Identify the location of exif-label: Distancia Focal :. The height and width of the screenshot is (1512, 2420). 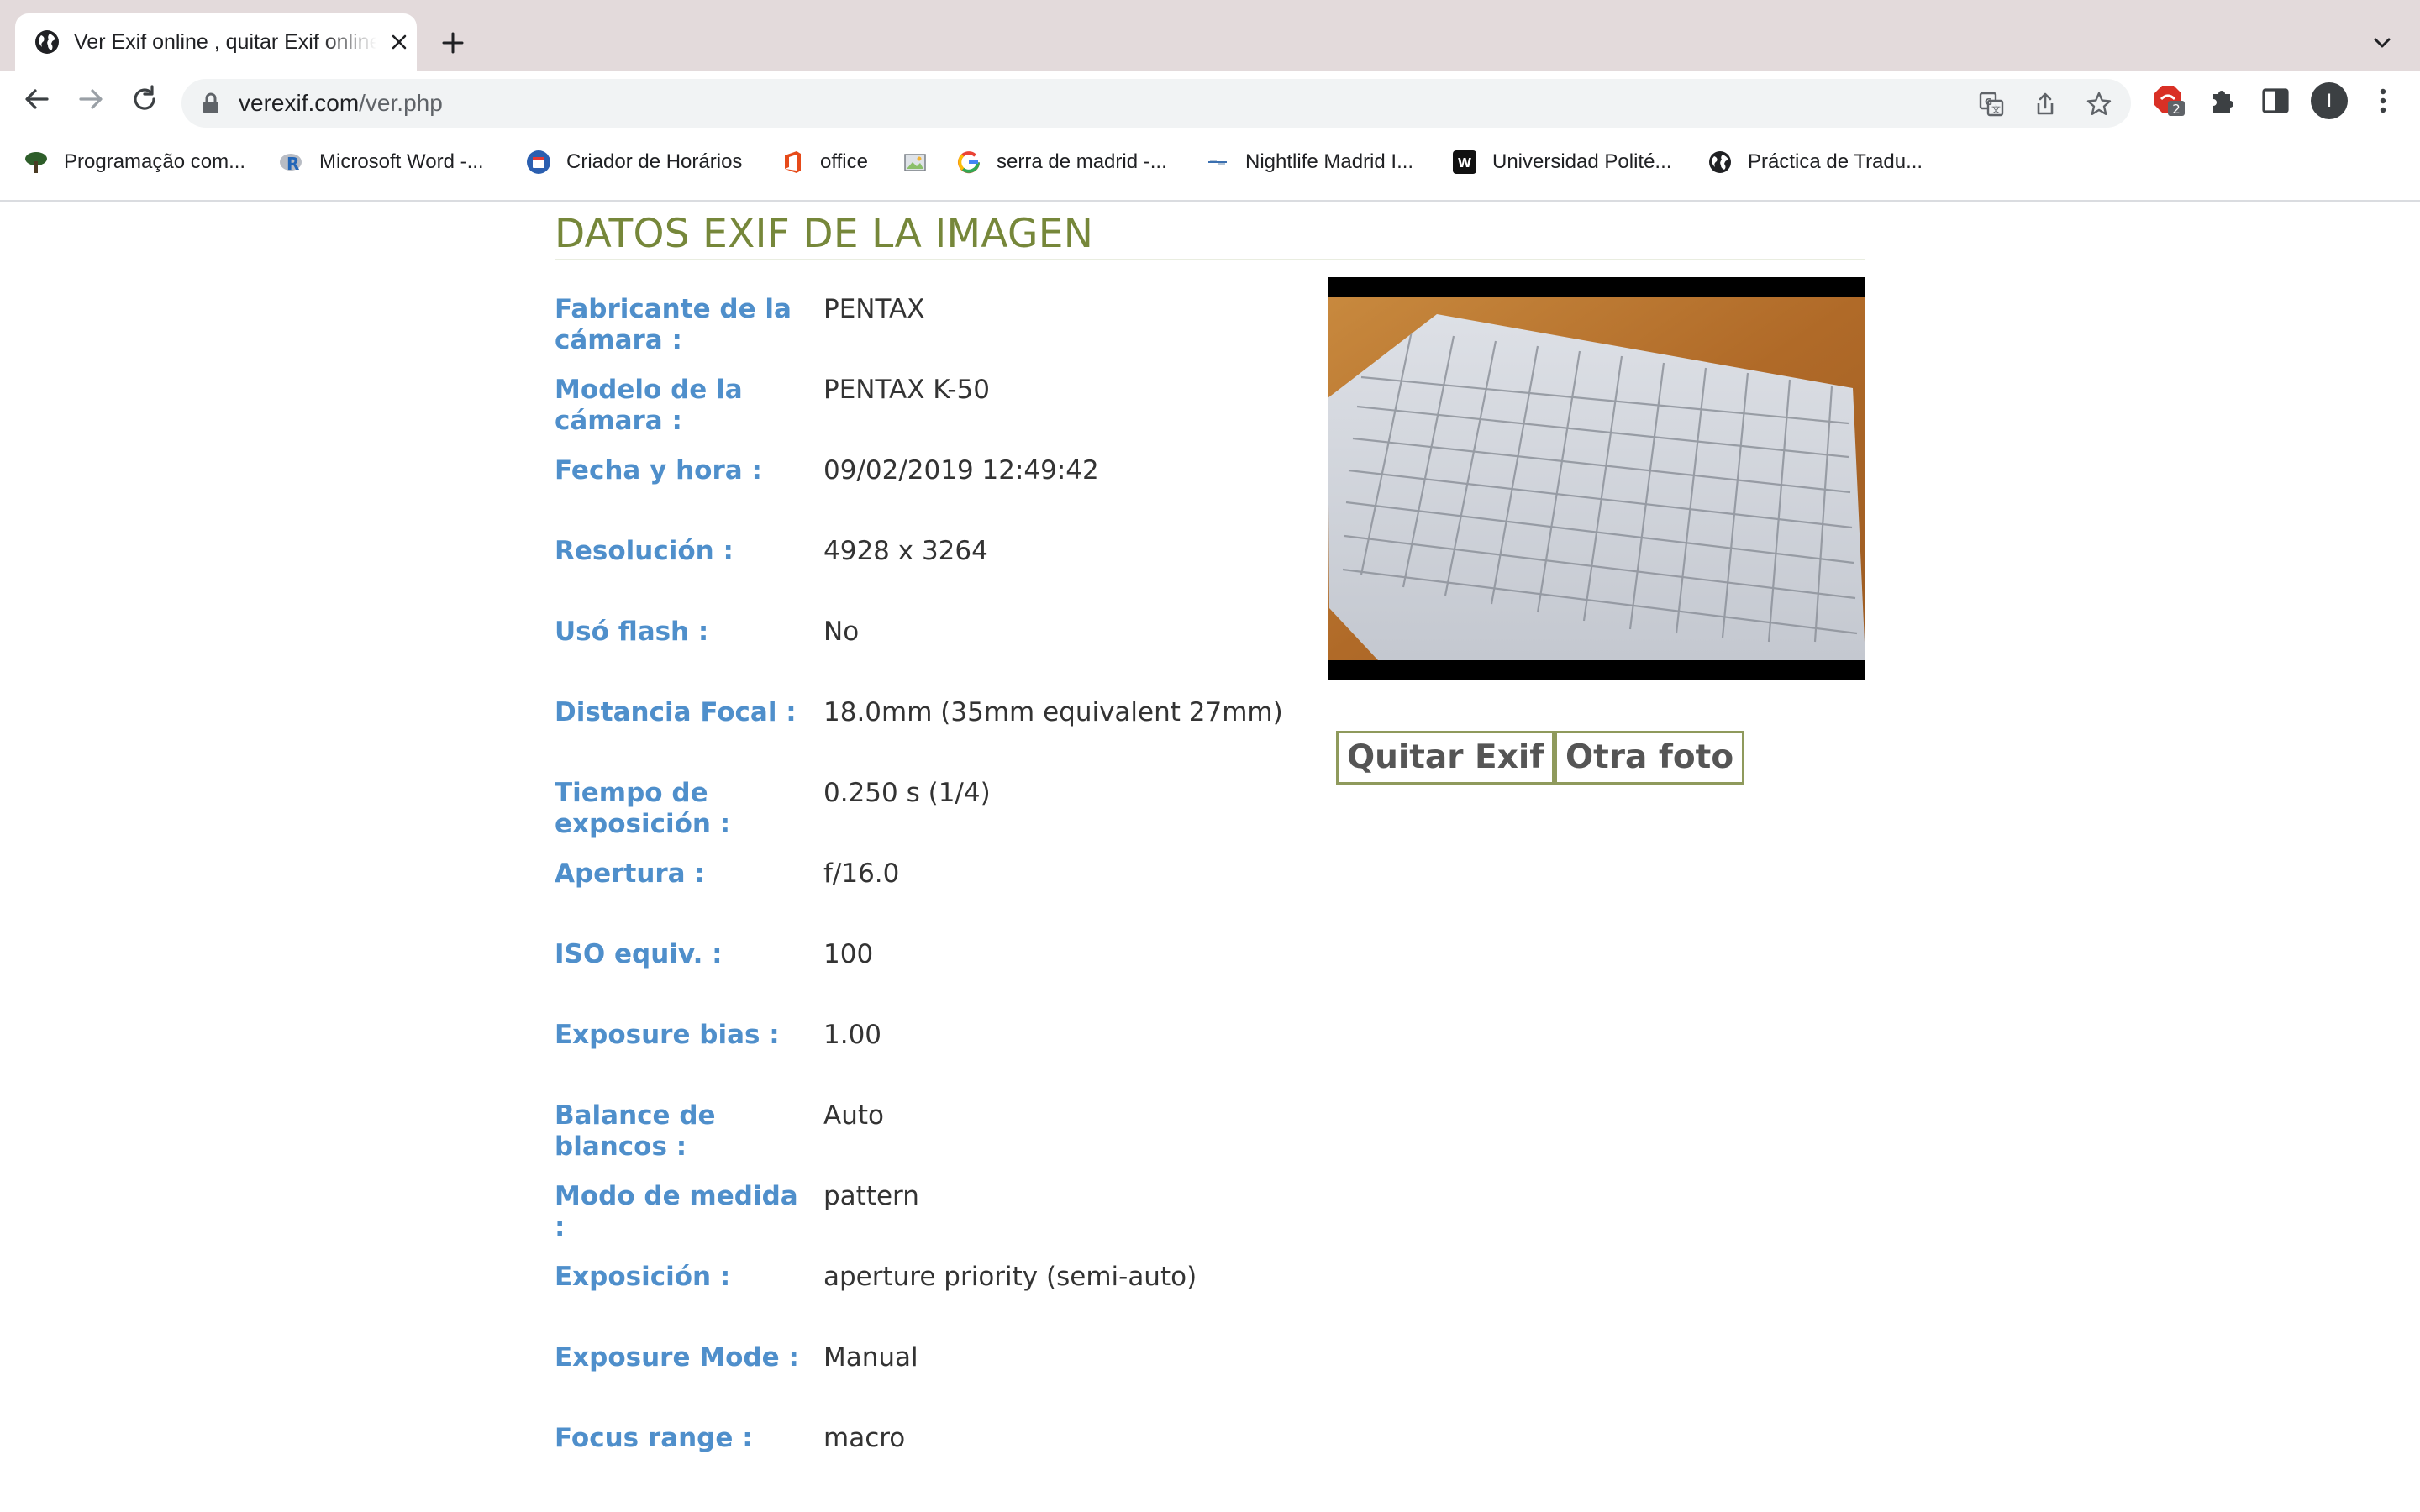
(676, 712).